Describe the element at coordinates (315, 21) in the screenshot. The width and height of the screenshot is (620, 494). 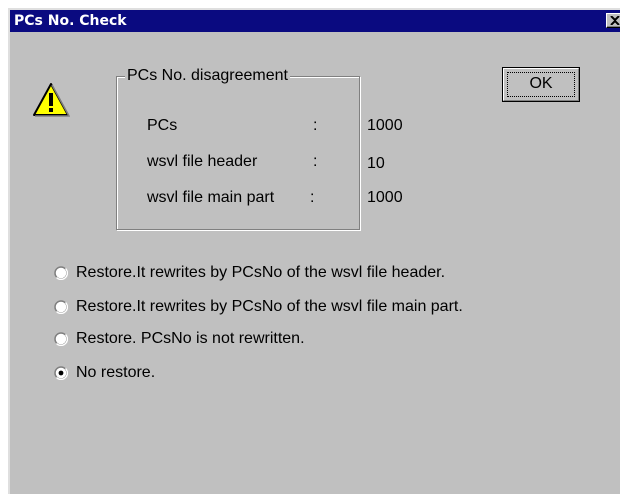
I see `title-bar: PCs No. Check` at that location.